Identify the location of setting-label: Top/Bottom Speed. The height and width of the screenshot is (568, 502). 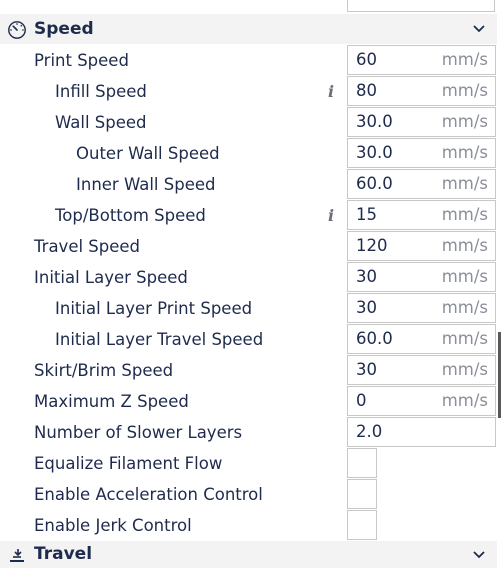
(130, 215).